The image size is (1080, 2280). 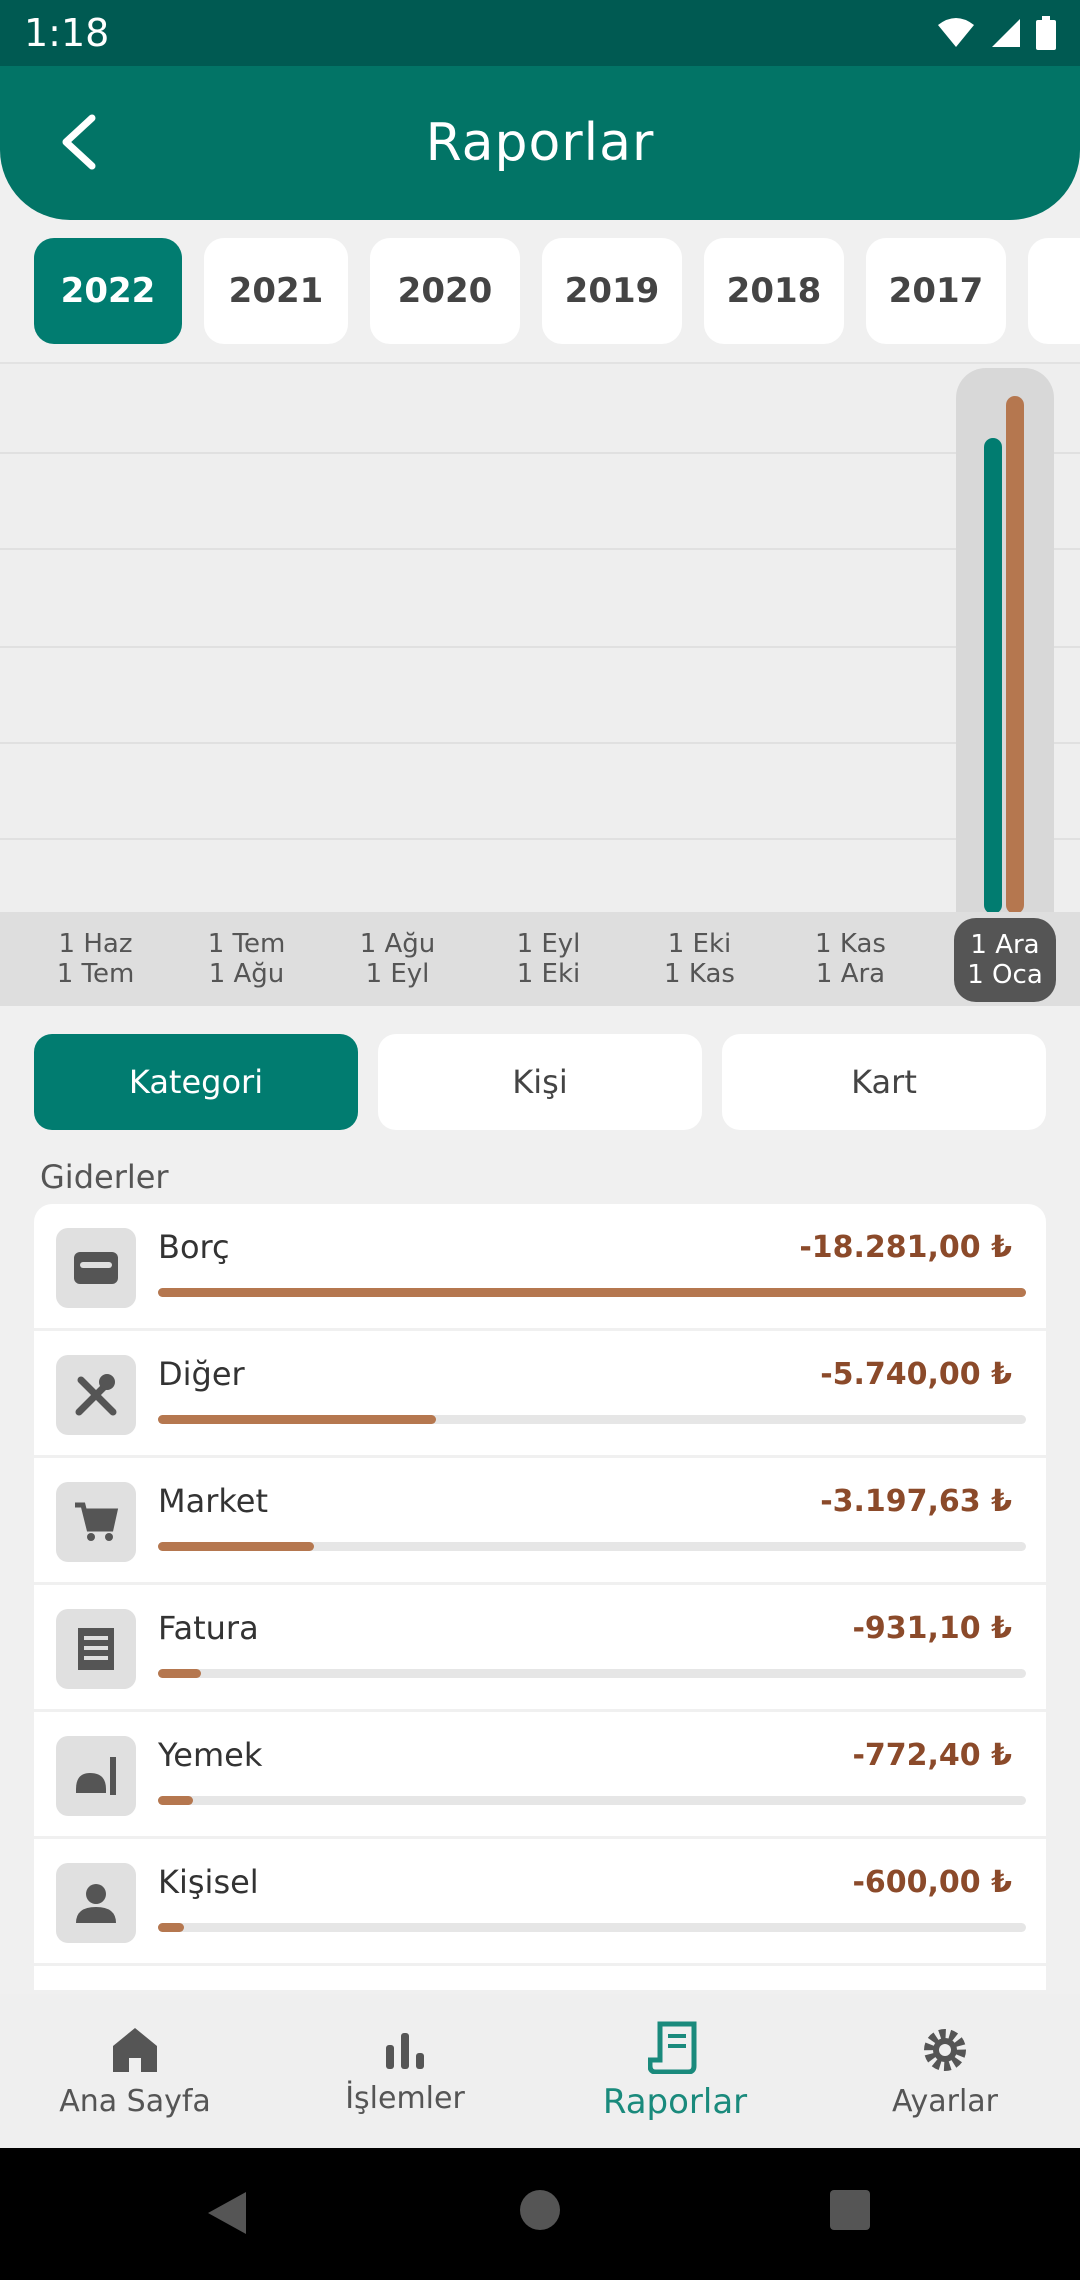 What do you see at coordinates (104, 1177) in the screenshot?
I see `section-title: Giderler` at bounding box center [104, 1177].